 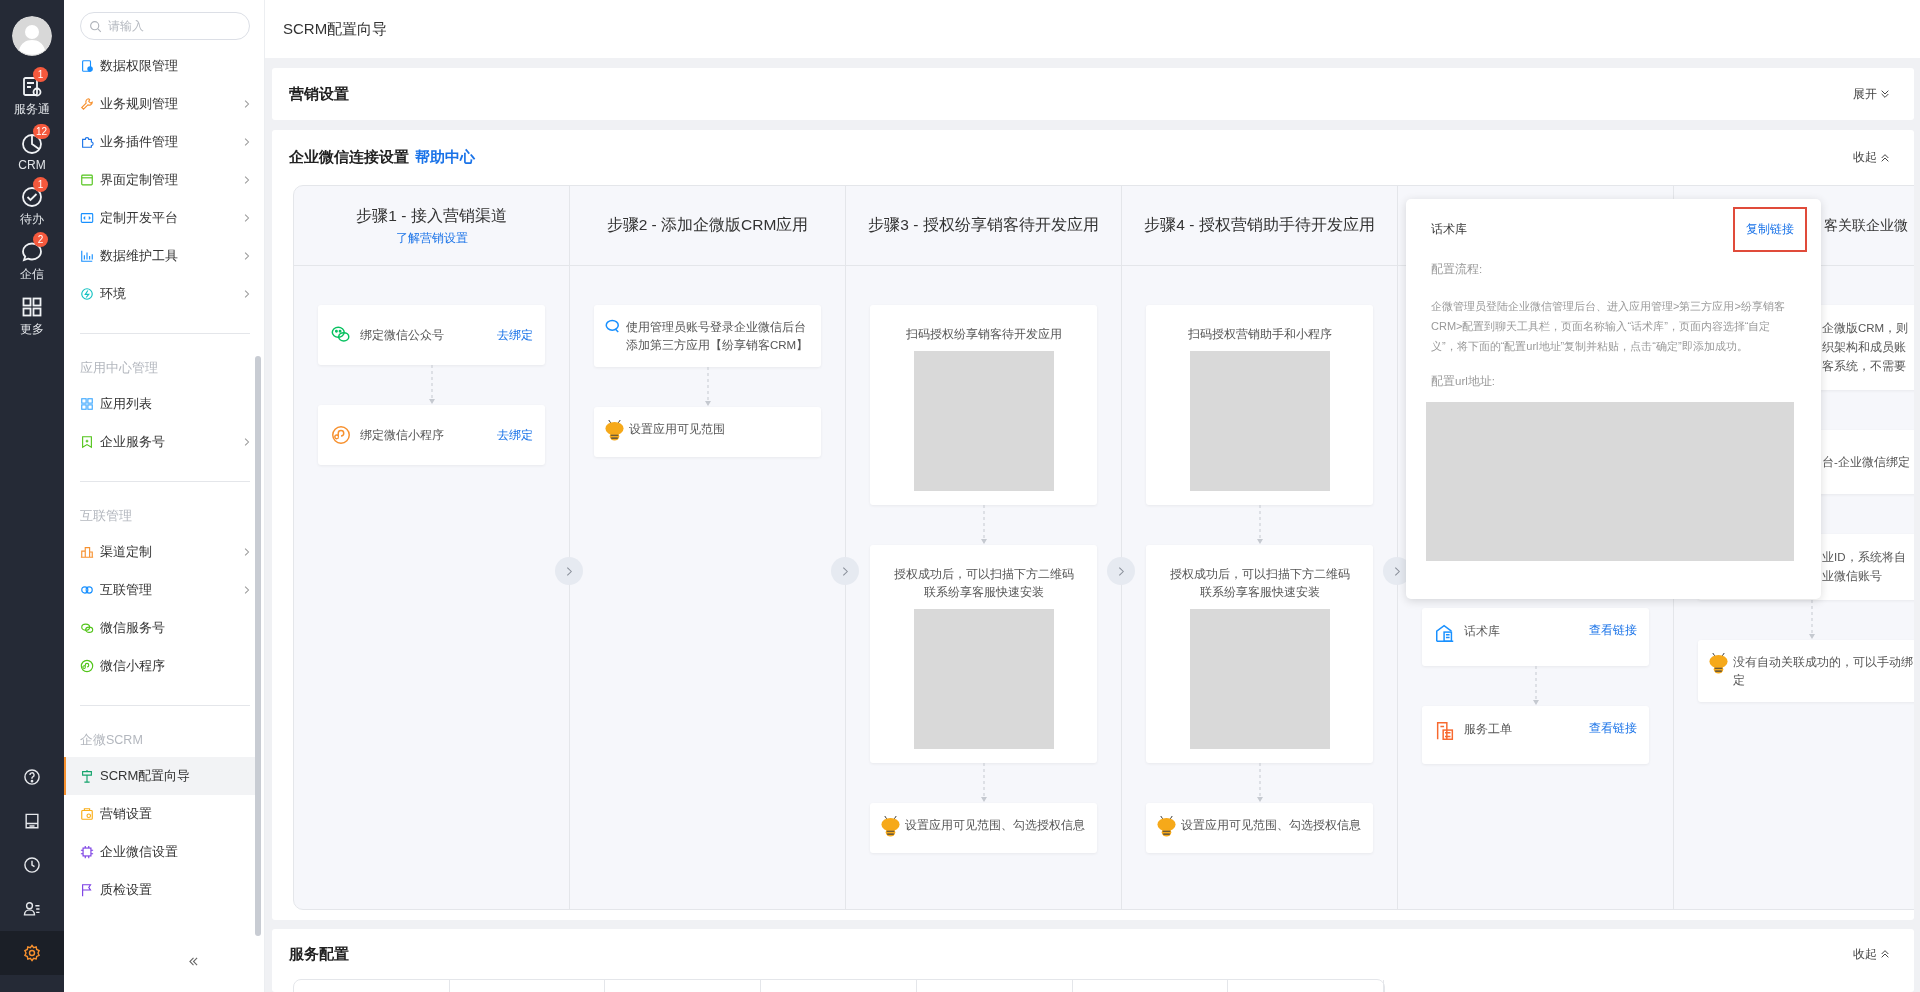 I want to click on card-text: 绑定微信公众号, so click(x=402, y=335).